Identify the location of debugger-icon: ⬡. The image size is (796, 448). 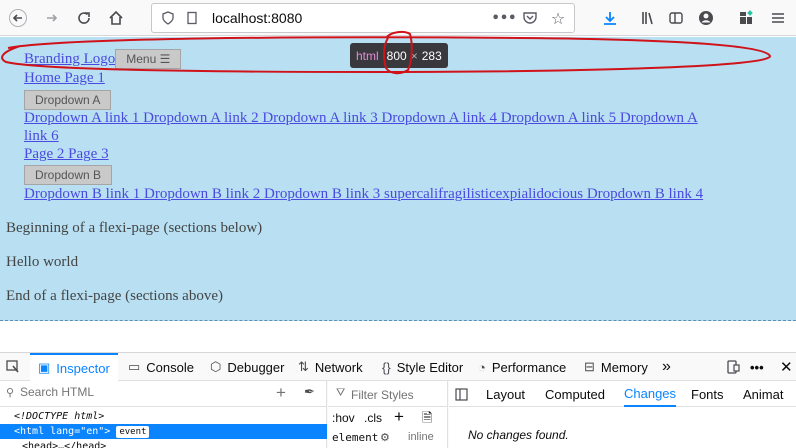
(216, 366).